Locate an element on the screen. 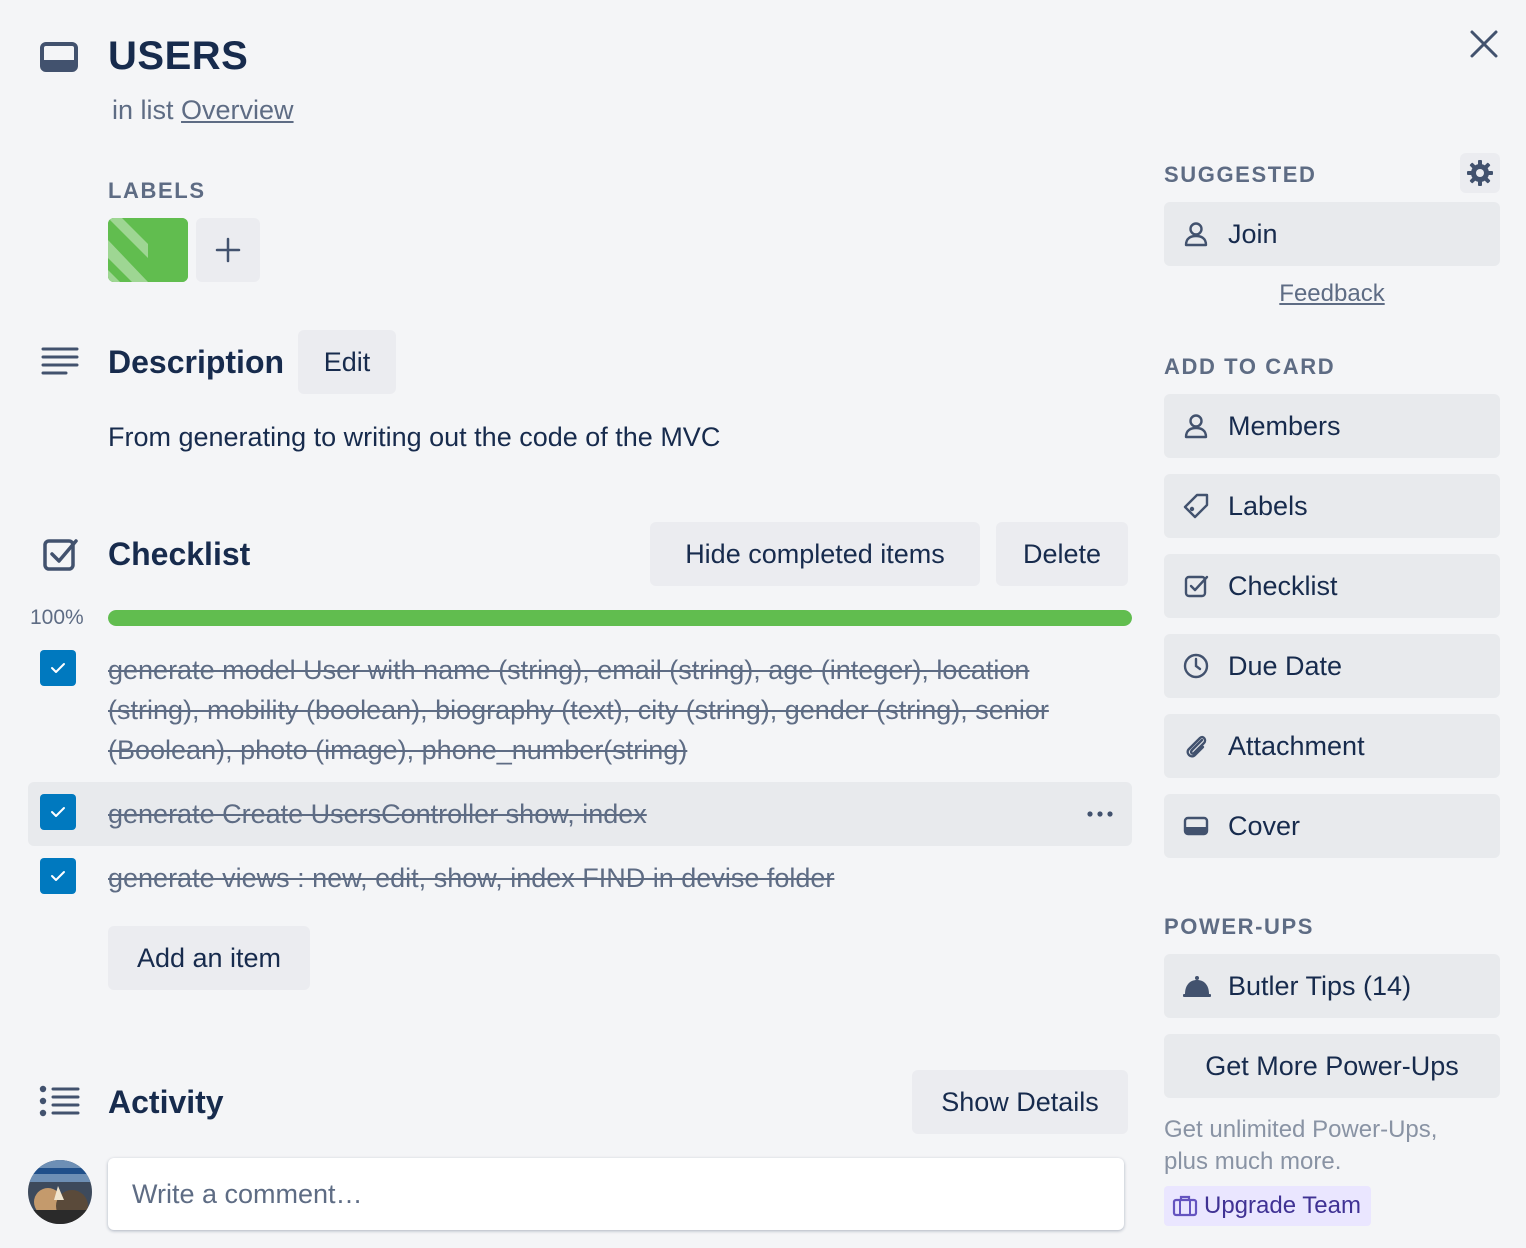 The height and width of the screenshot is (1248, 1526). checklist-heading: Checklist is located at coordinates (179, 554).